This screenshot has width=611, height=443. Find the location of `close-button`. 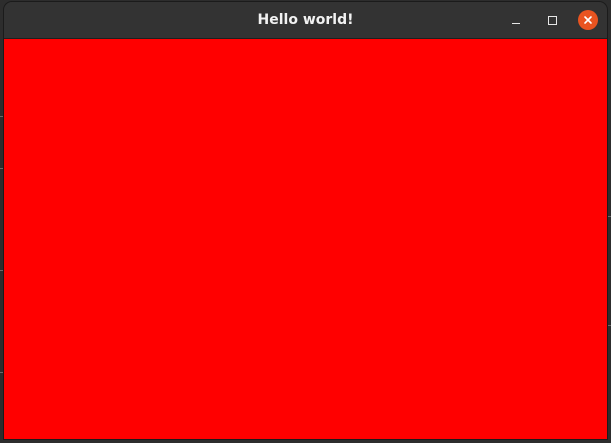

close-button is located at coordinates (588, 20).